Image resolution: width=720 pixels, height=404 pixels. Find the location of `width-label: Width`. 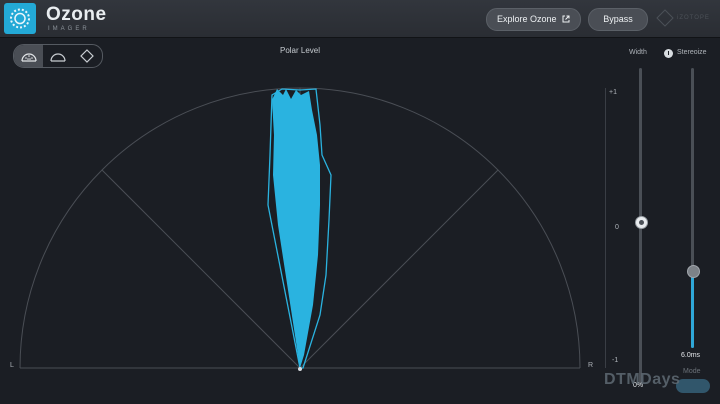

width-label: Width is located at coordinates (638, 52).